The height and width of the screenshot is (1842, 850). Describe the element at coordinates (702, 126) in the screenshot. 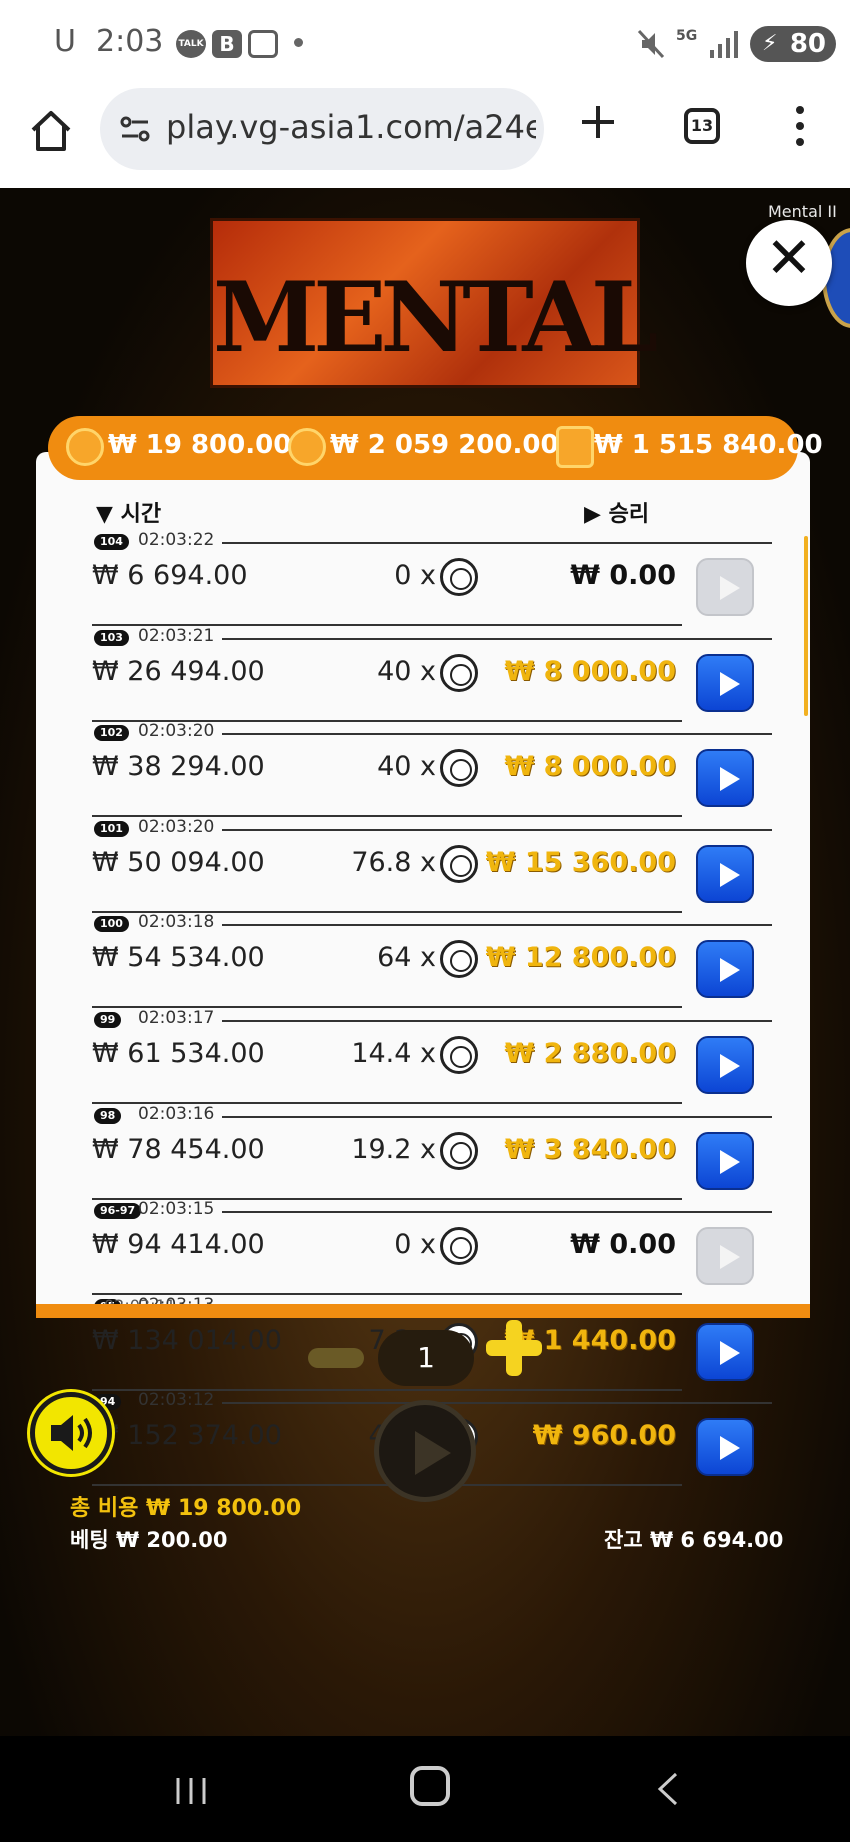

I see `tab-switcher-button: 13` at that location.